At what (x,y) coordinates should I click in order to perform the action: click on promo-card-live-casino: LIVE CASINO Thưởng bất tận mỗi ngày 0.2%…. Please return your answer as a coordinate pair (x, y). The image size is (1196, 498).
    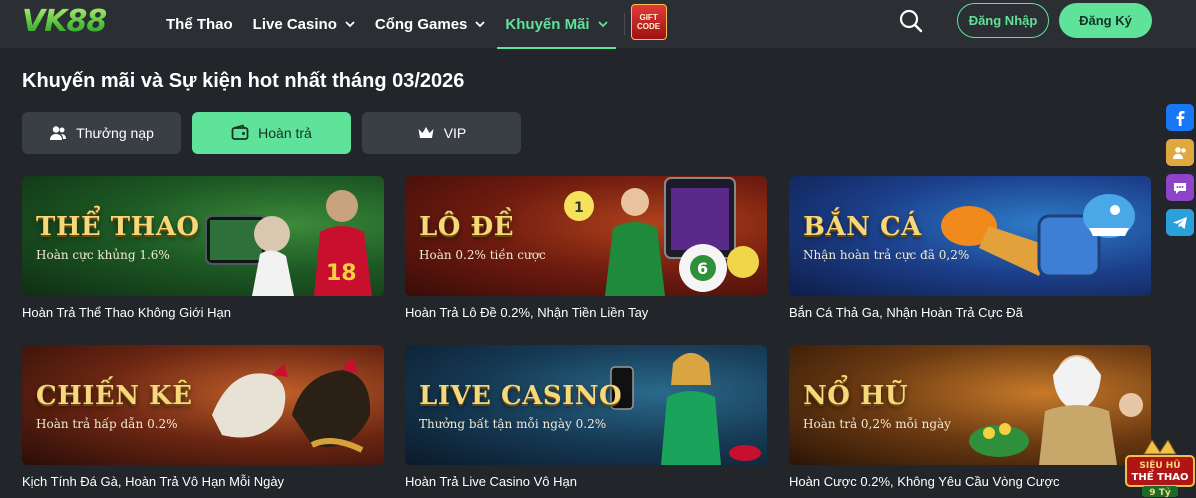
    Looking at the image, I should click on (586, 417).